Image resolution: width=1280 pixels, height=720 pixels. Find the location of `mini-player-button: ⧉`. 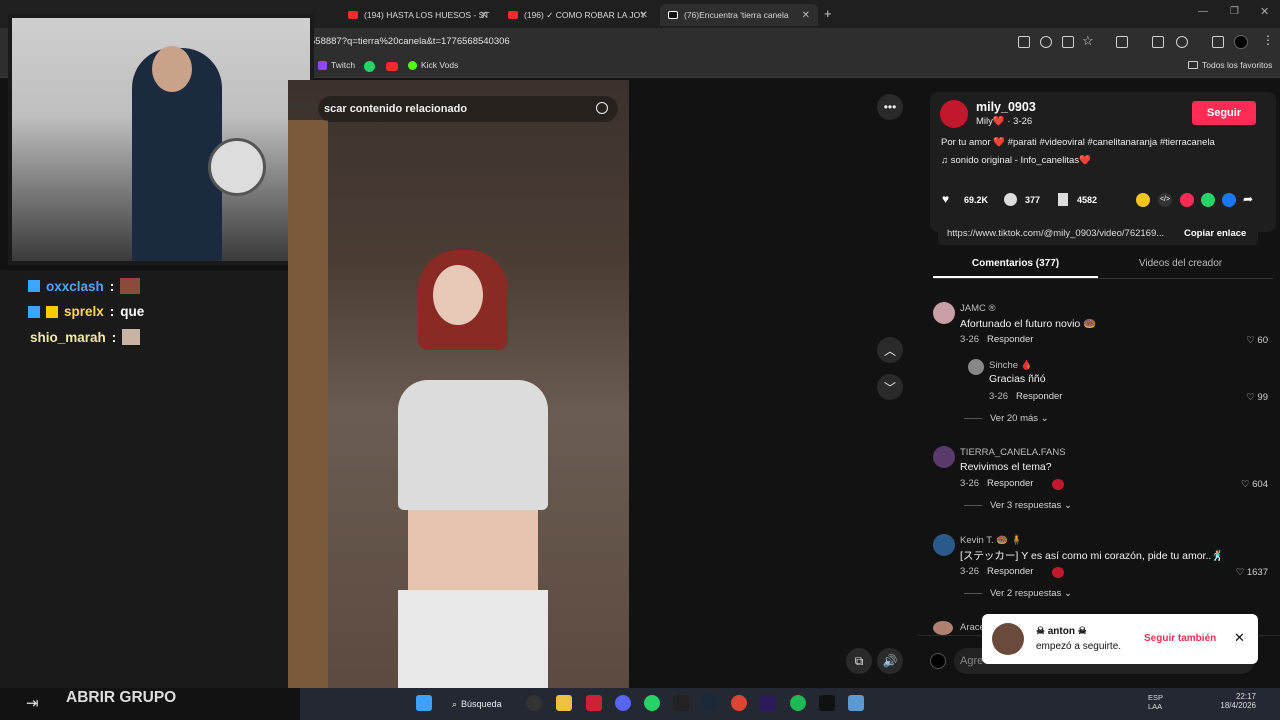

mini-player-button: ⧉ is located at coordinates (859, 661).